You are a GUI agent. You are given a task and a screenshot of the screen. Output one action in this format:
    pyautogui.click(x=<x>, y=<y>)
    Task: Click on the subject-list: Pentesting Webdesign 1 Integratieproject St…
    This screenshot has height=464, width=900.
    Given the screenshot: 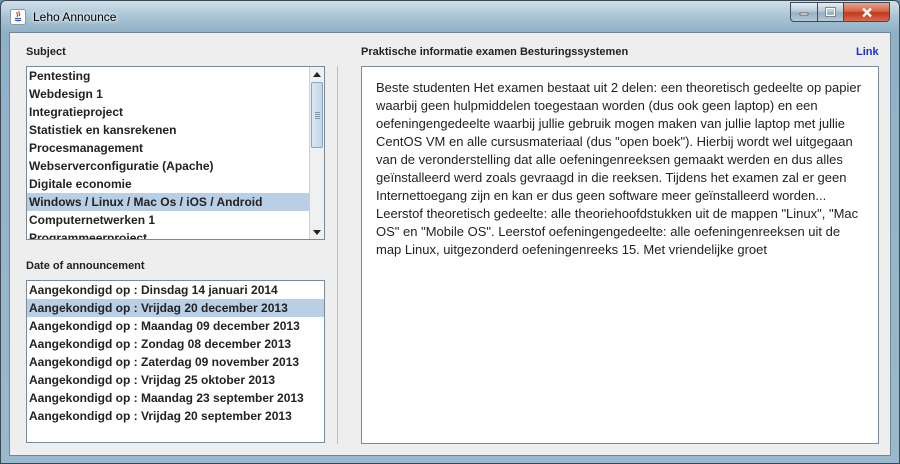 What is the action you would take?
    pyautogui.click(x=175, y=153)
    